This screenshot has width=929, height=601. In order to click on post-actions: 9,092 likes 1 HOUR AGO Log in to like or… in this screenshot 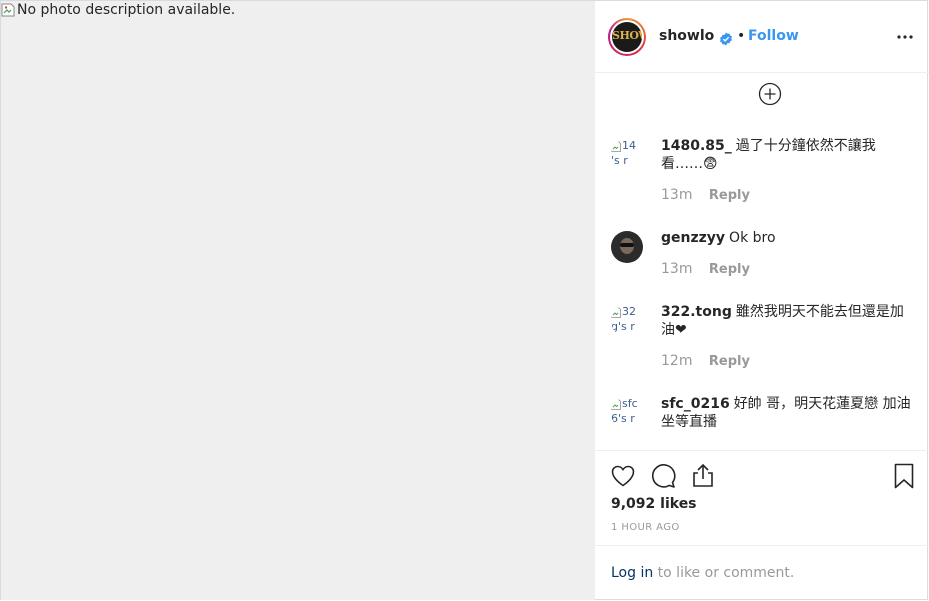, I will do `click(762, 525)`.